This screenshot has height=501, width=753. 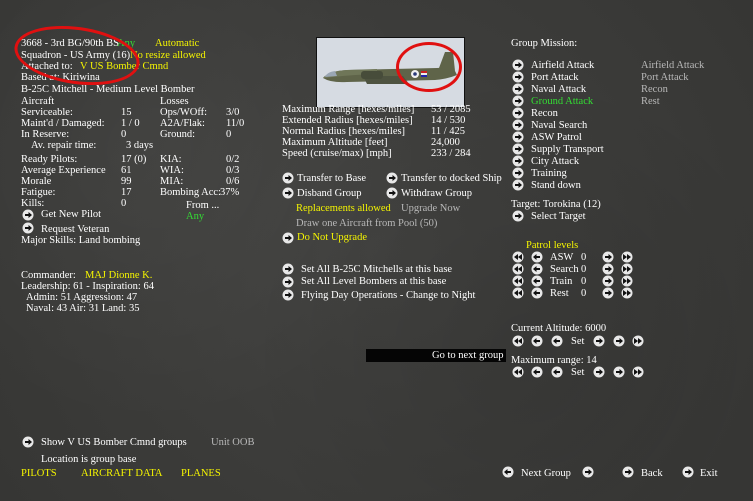 I want to click on withdraw-button, so click(x=392, y=193).